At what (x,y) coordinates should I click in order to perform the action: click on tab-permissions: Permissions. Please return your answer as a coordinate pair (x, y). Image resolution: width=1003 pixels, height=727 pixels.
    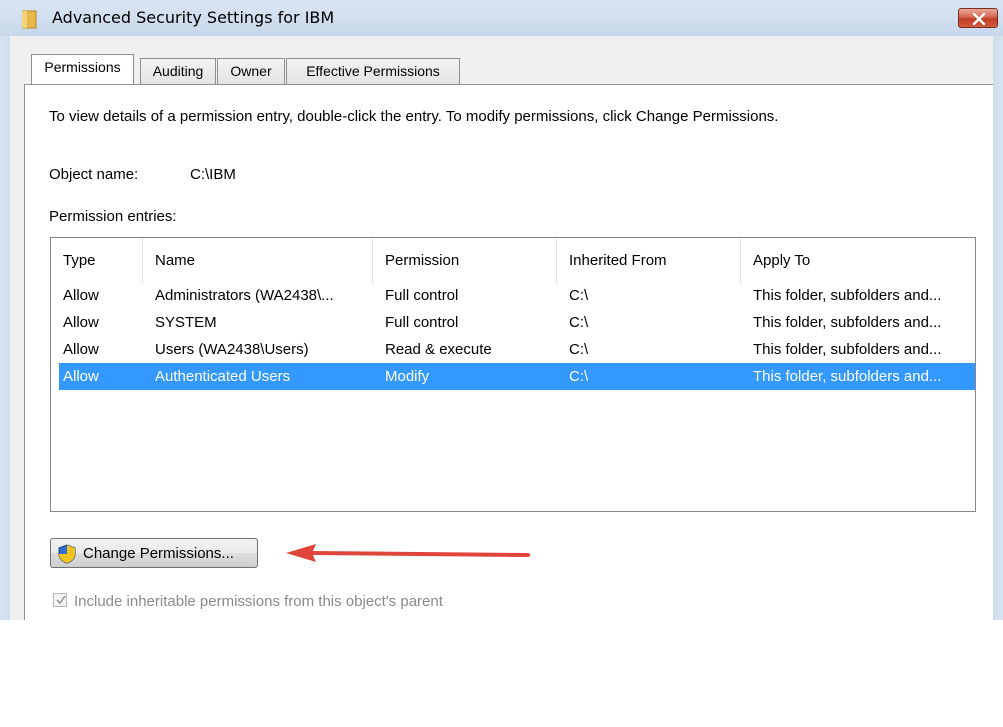
    Looking at the image, I should click on (82, 69).